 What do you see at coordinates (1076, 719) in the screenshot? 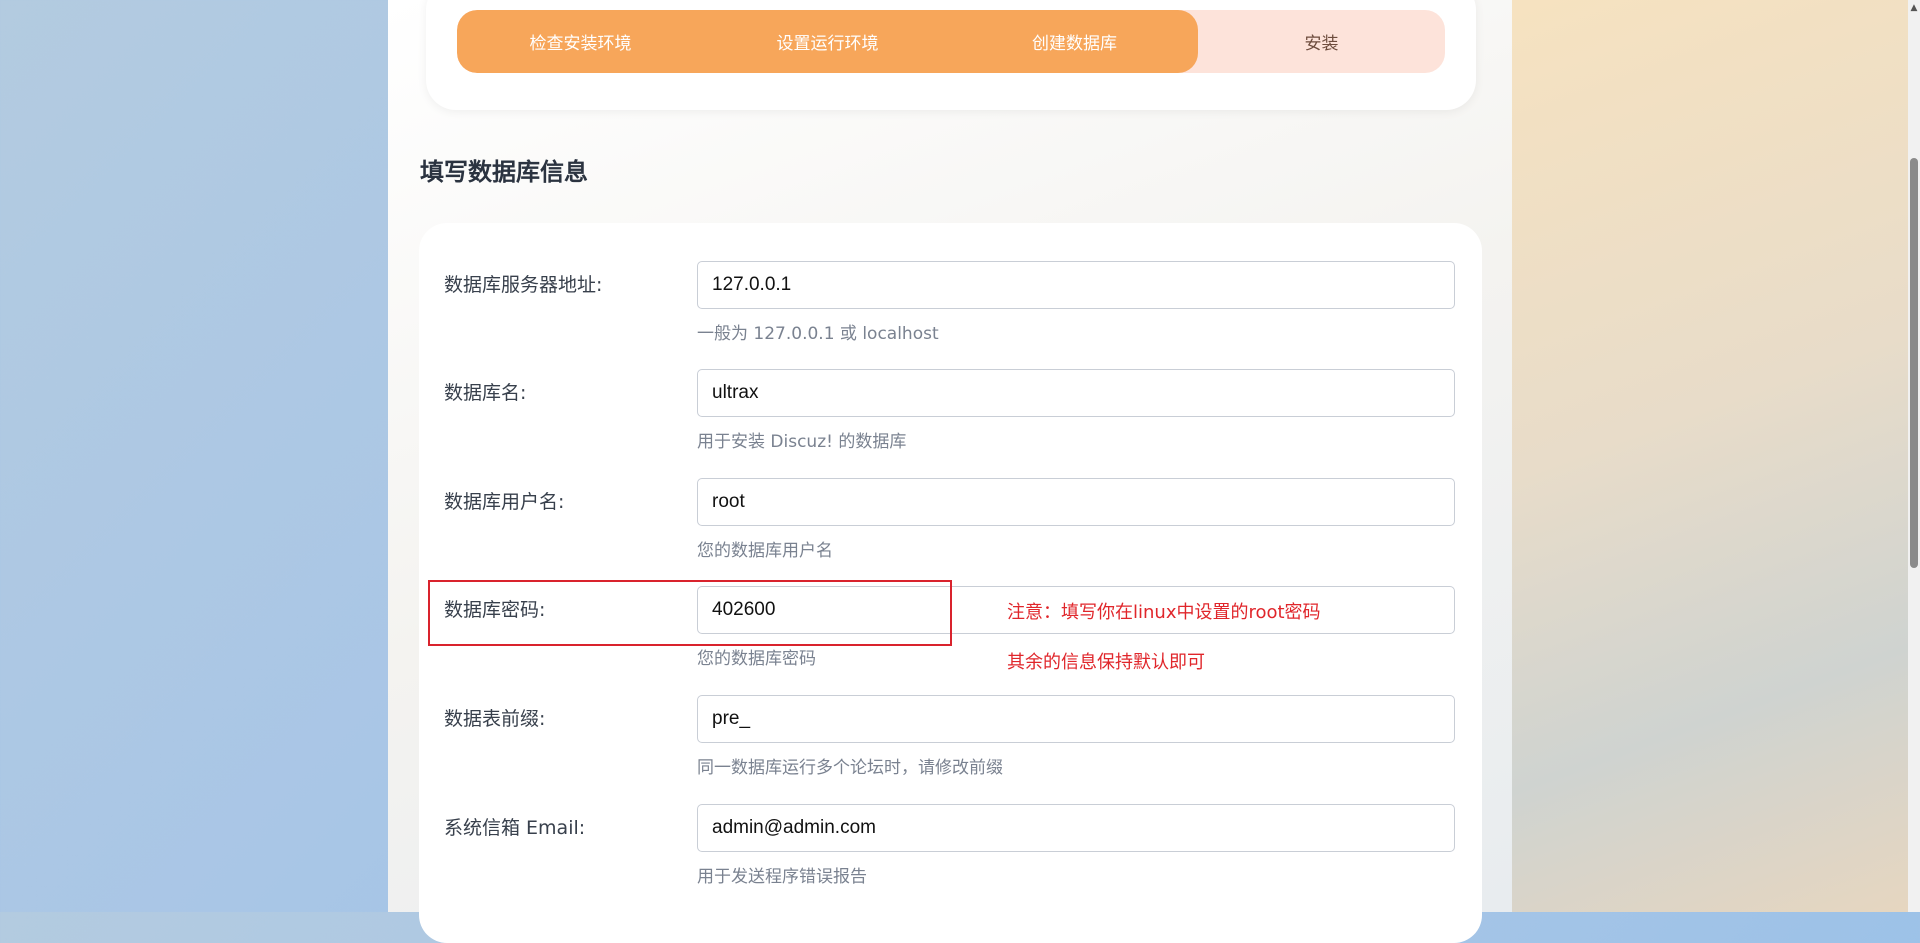
I see `table-prefix-input` at bounding box center [1076, 719].